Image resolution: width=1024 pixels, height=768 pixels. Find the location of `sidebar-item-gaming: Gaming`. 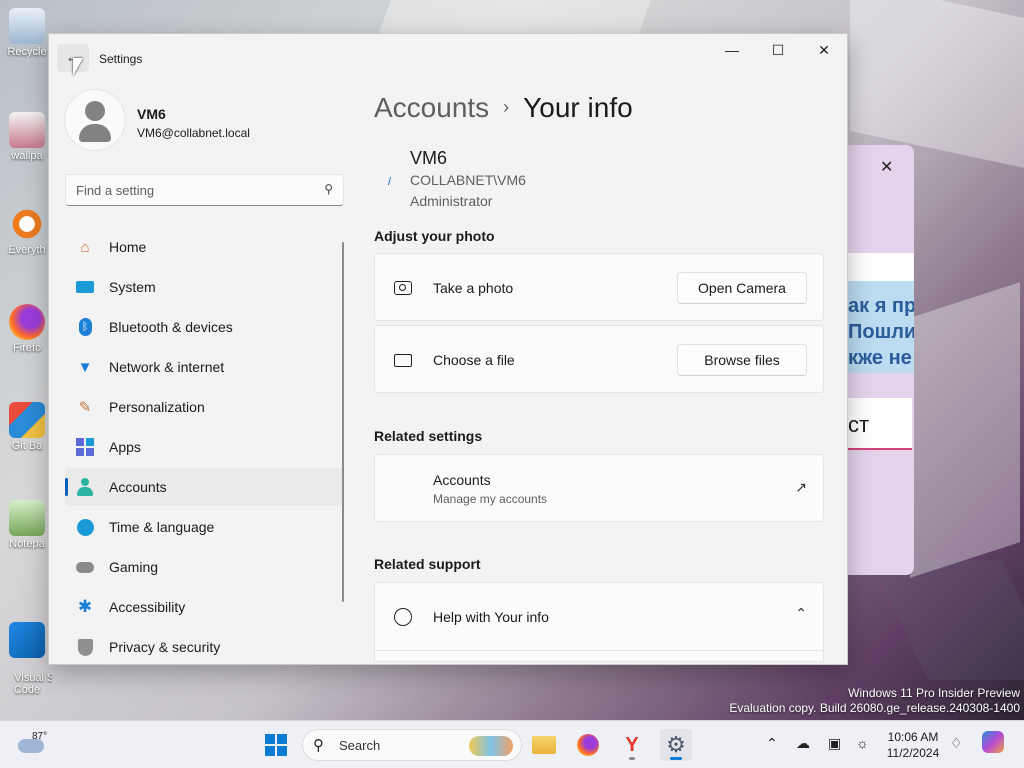

sidebar-item-gaming: Gaming is located at coordinates (204, 567).